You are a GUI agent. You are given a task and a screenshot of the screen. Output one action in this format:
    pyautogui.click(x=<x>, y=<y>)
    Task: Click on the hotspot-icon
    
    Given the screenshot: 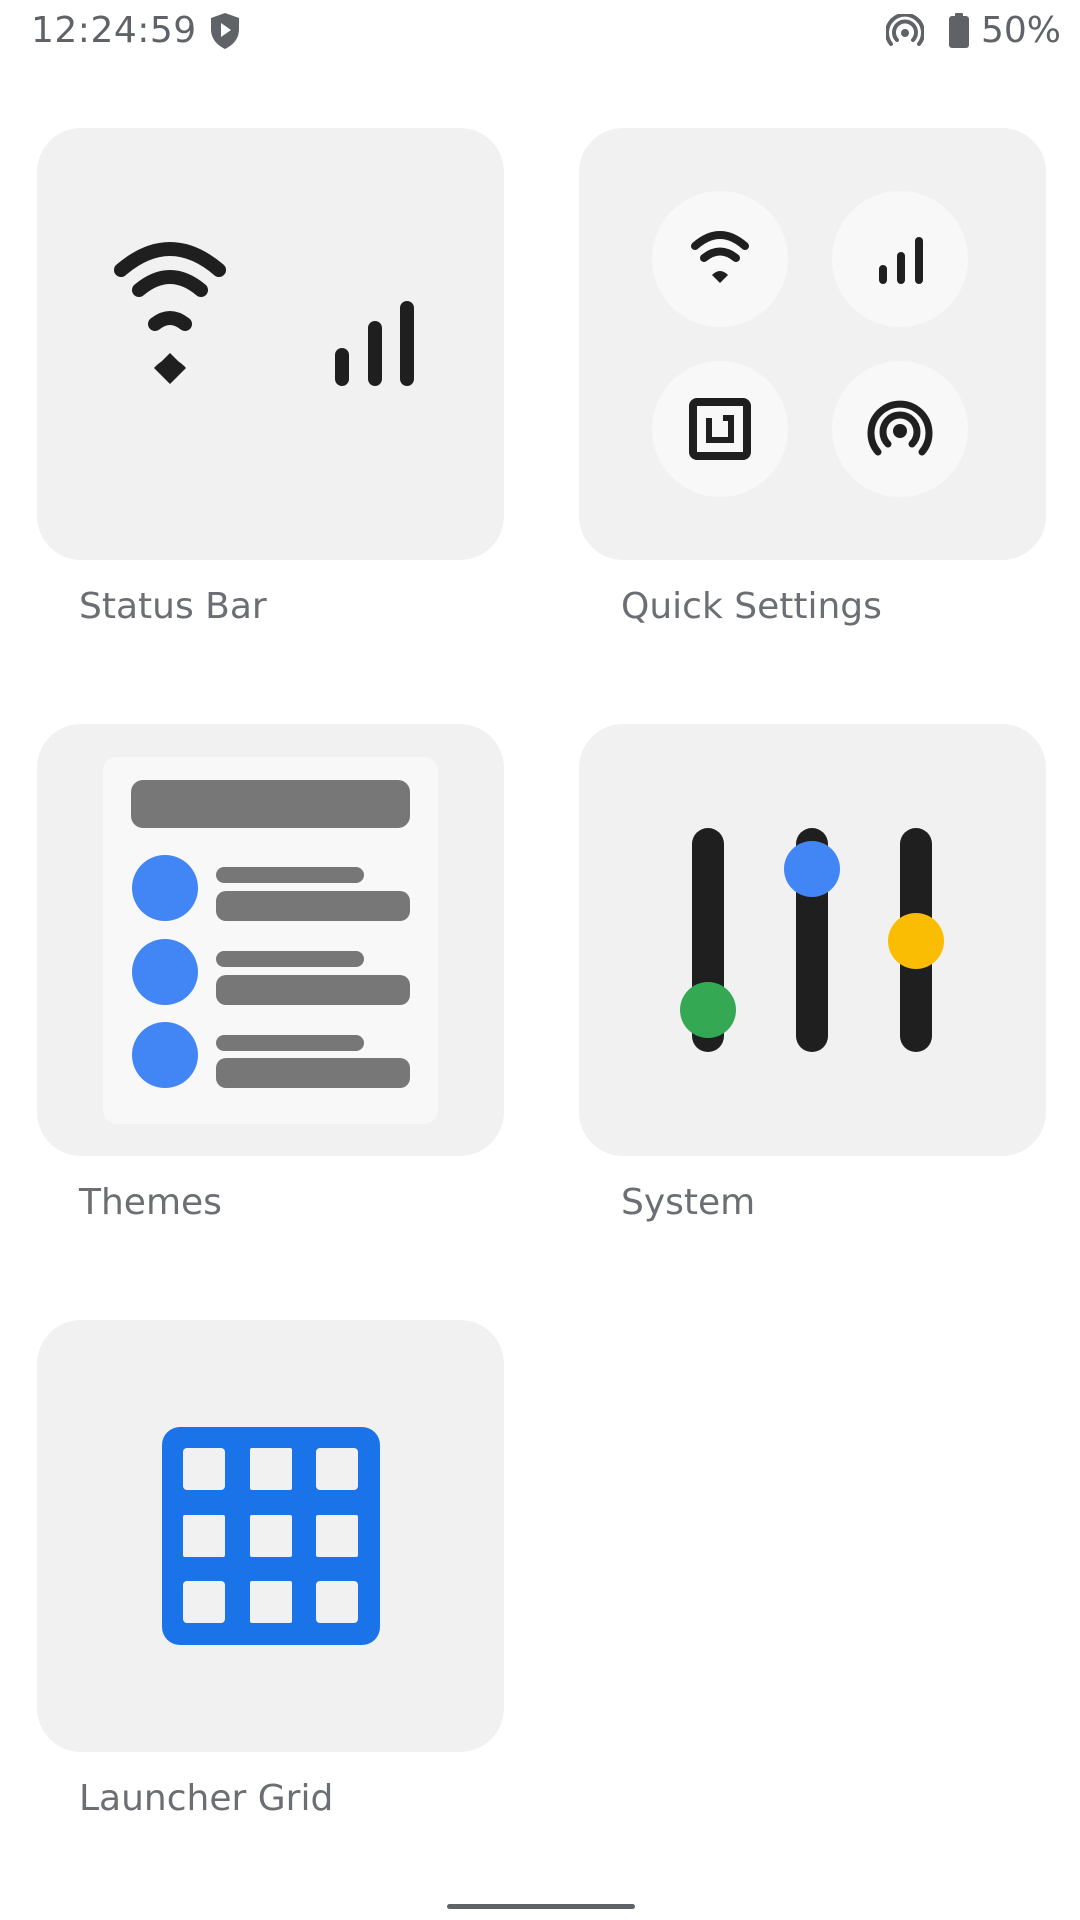 What is the action you would take?
    pyautogui.click(x=905, y=30)
    